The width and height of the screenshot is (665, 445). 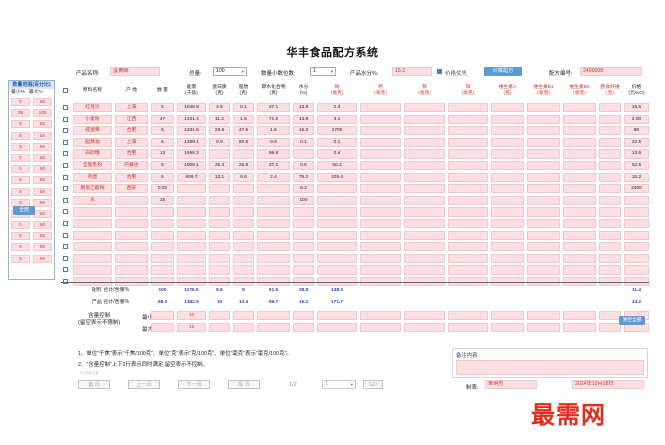 I want to click on table-cell: 3.1, so click(x=337, y=119).